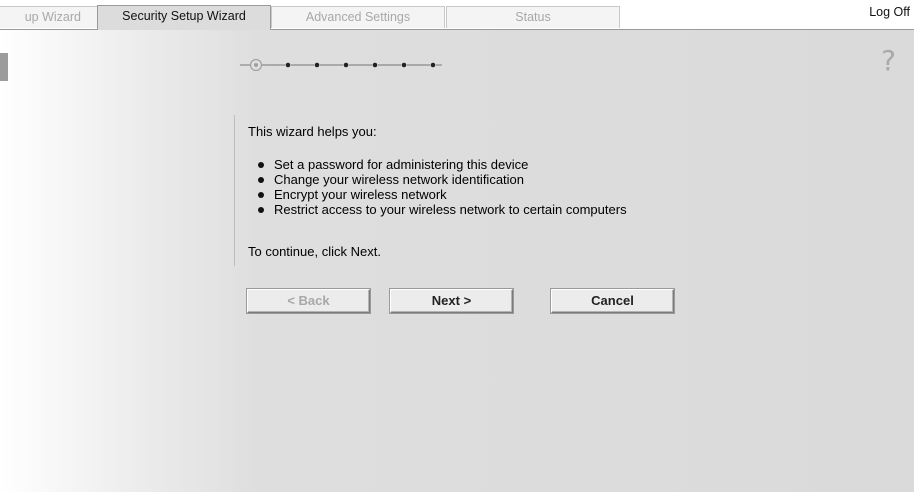 The width and height of the screenshot is (914, 492). Describe the element at coordinates (612, 301) in the screenshot. I see `cancel-button: Cancel` at that location.